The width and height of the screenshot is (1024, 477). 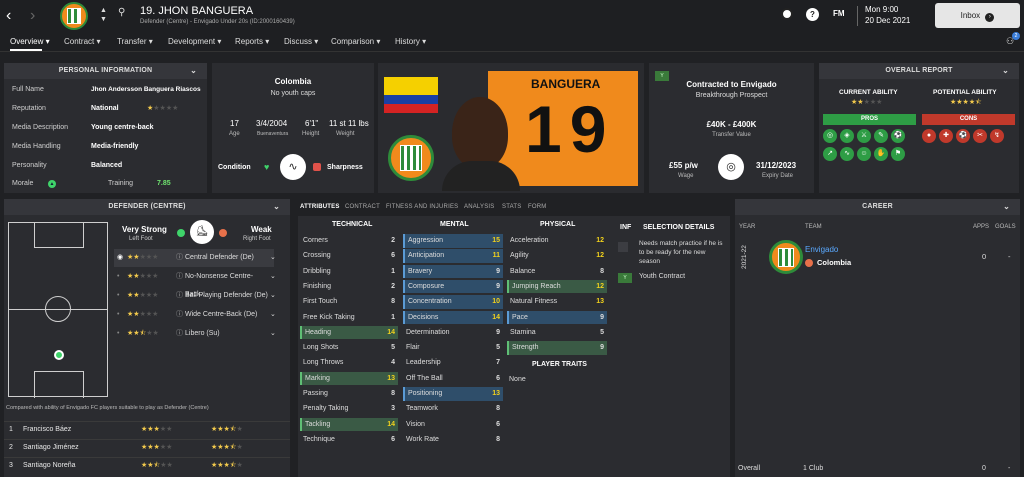 I want to click on career-team-link: Envigado, so click(x=821, y=249).